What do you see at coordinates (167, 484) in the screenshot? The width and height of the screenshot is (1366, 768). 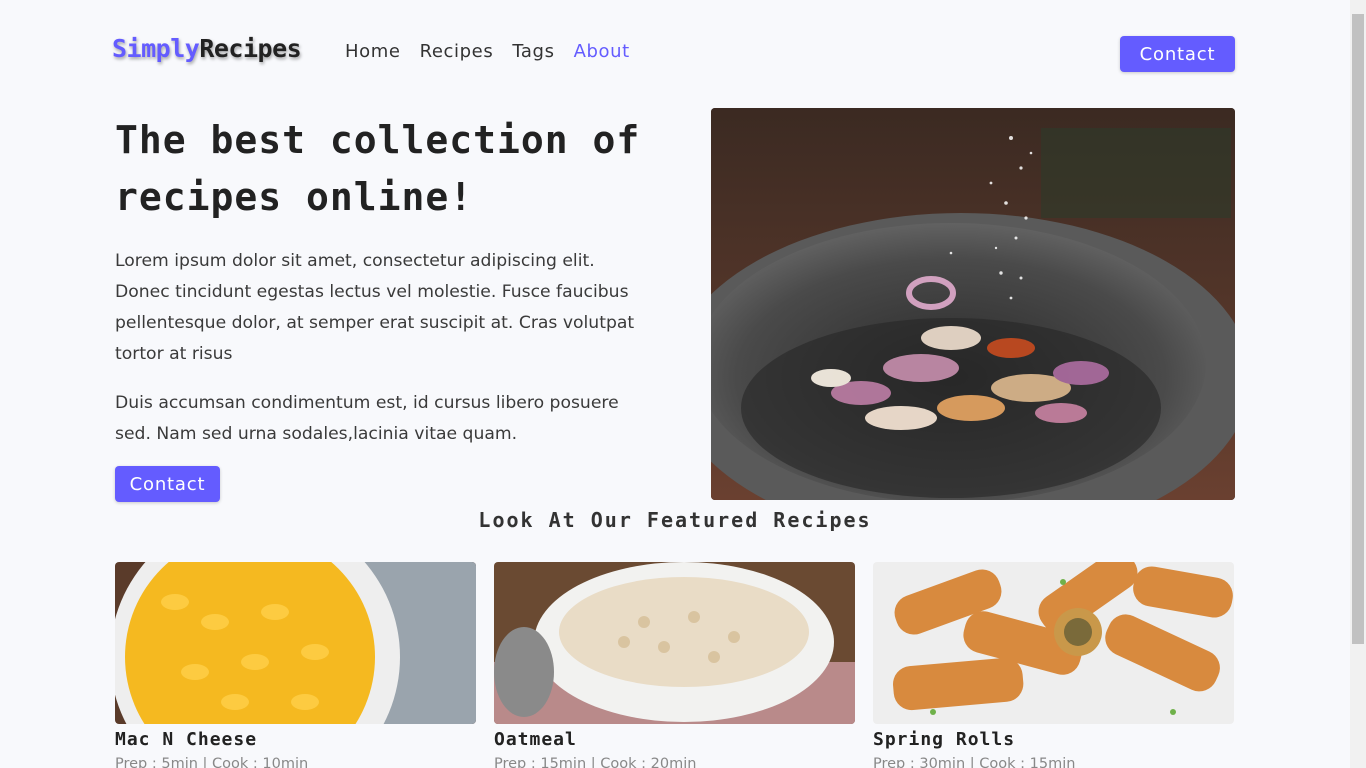 I see `hero-contact-button: Contact` at bounding box center [167, 484].